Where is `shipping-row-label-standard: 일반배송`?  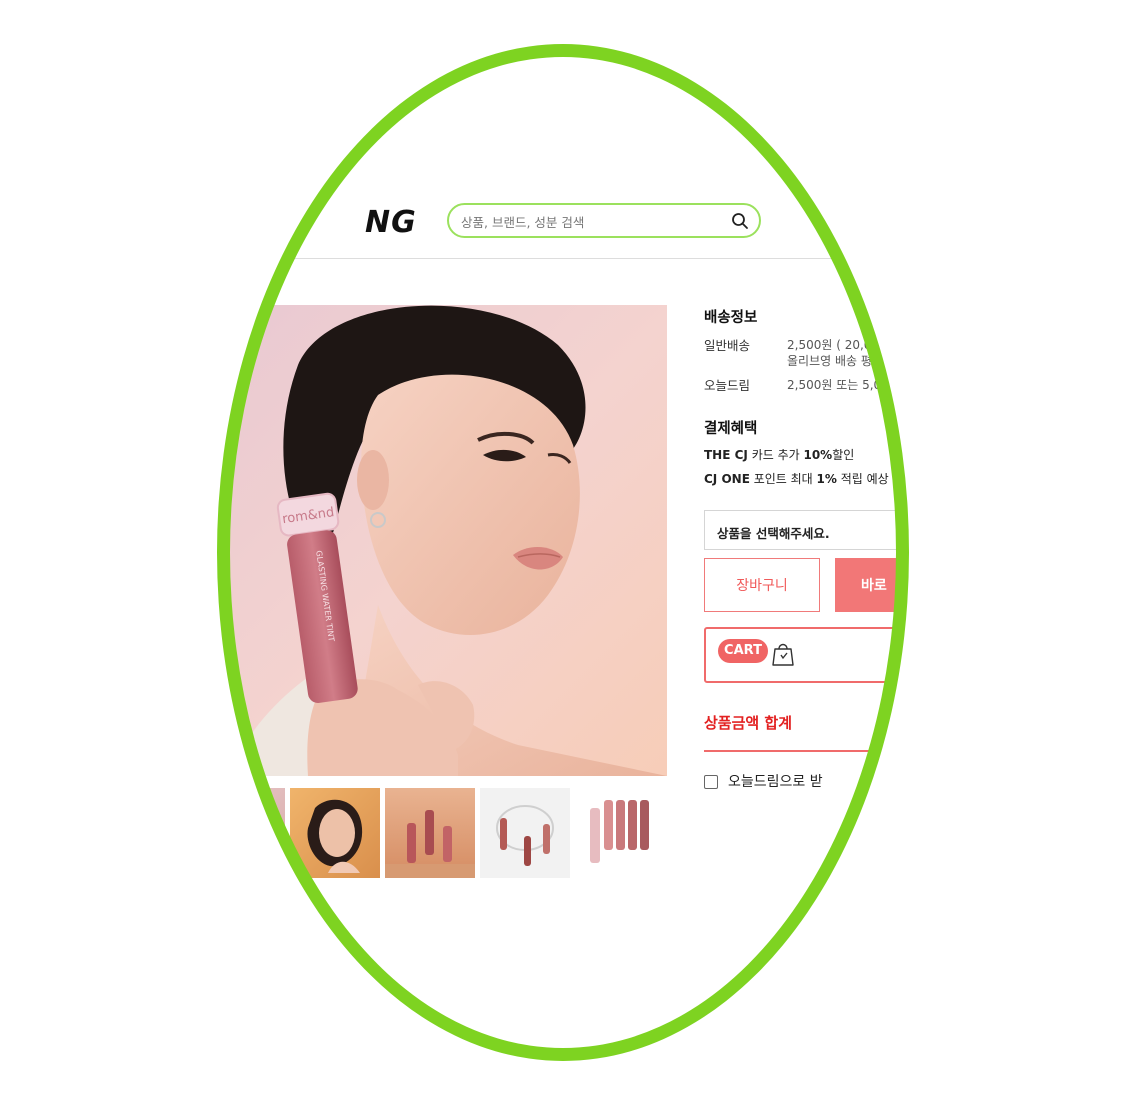 shipping-row-label-standard: 일반배송 is located at coordinates (727, 345).